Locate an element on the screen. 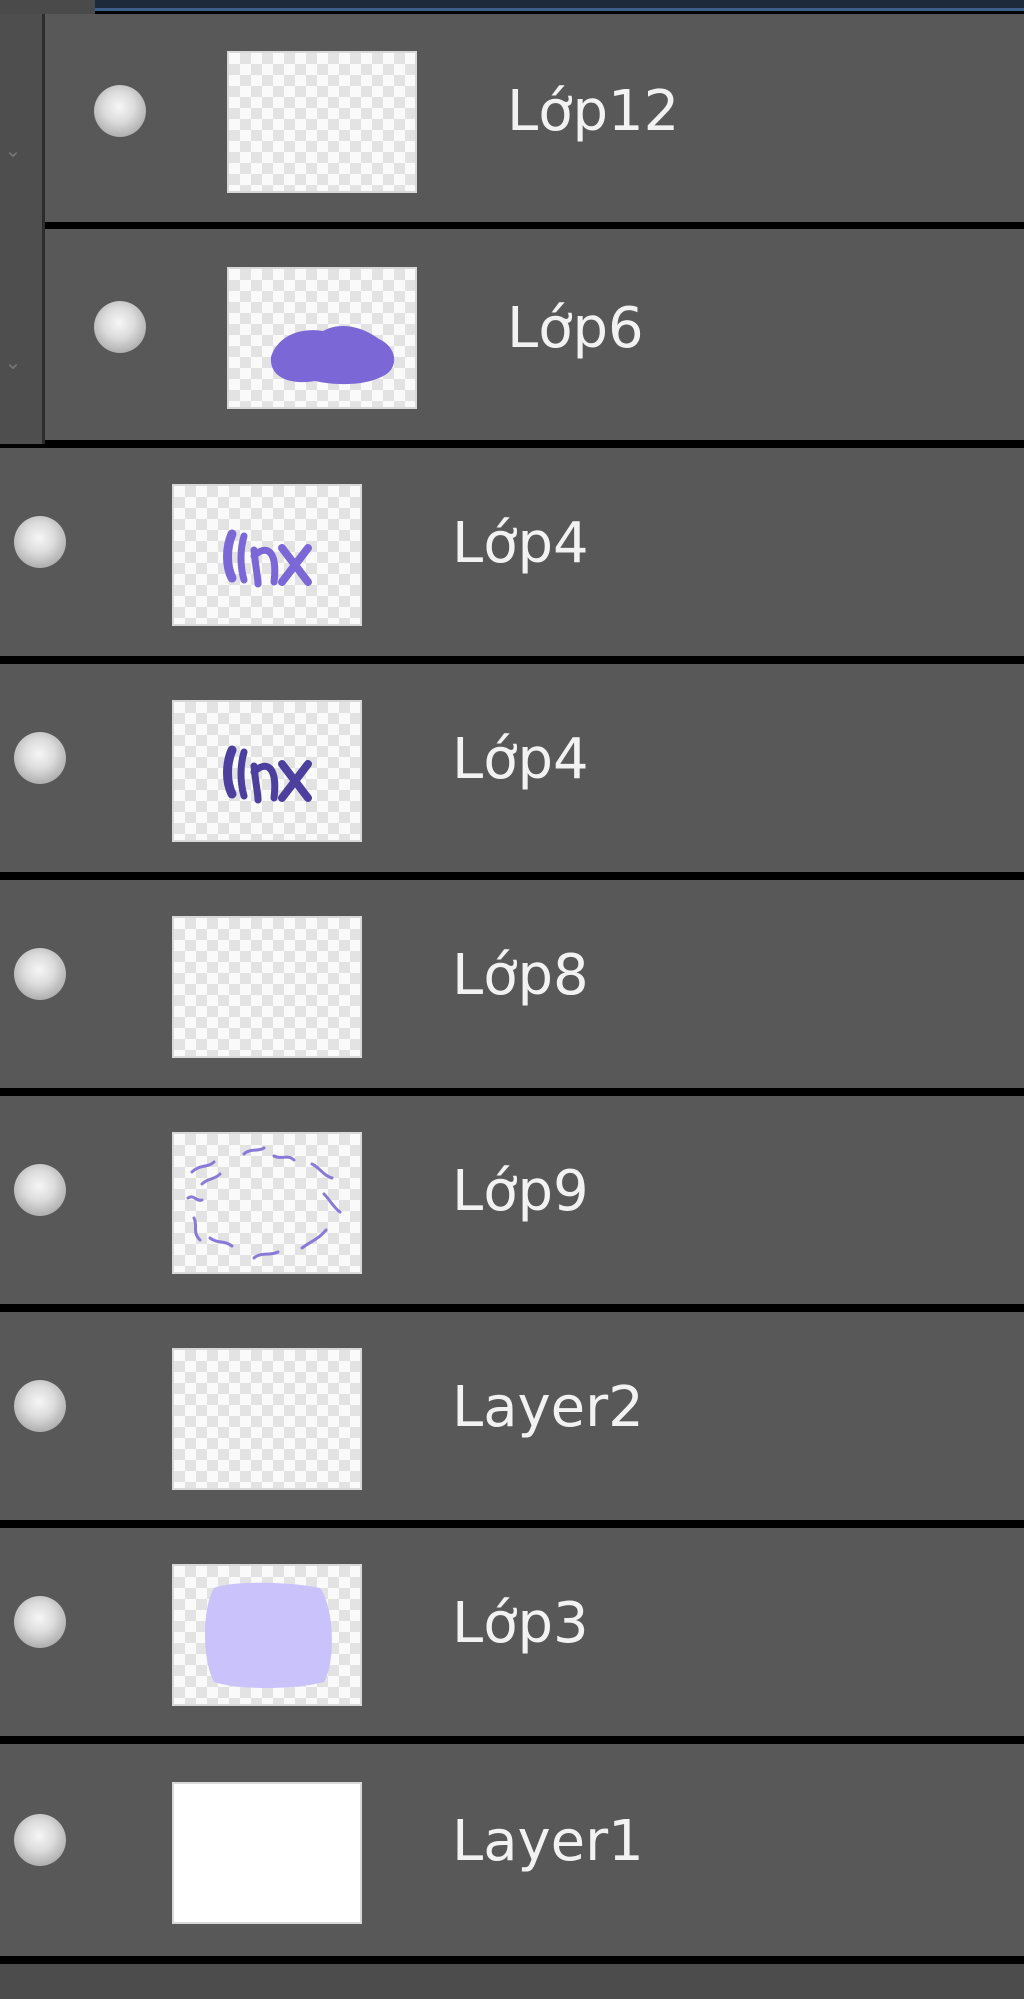 The image size is (1024, 1999). layer-row-lop3: Lớp3 is located at coordinates (512, 1632).